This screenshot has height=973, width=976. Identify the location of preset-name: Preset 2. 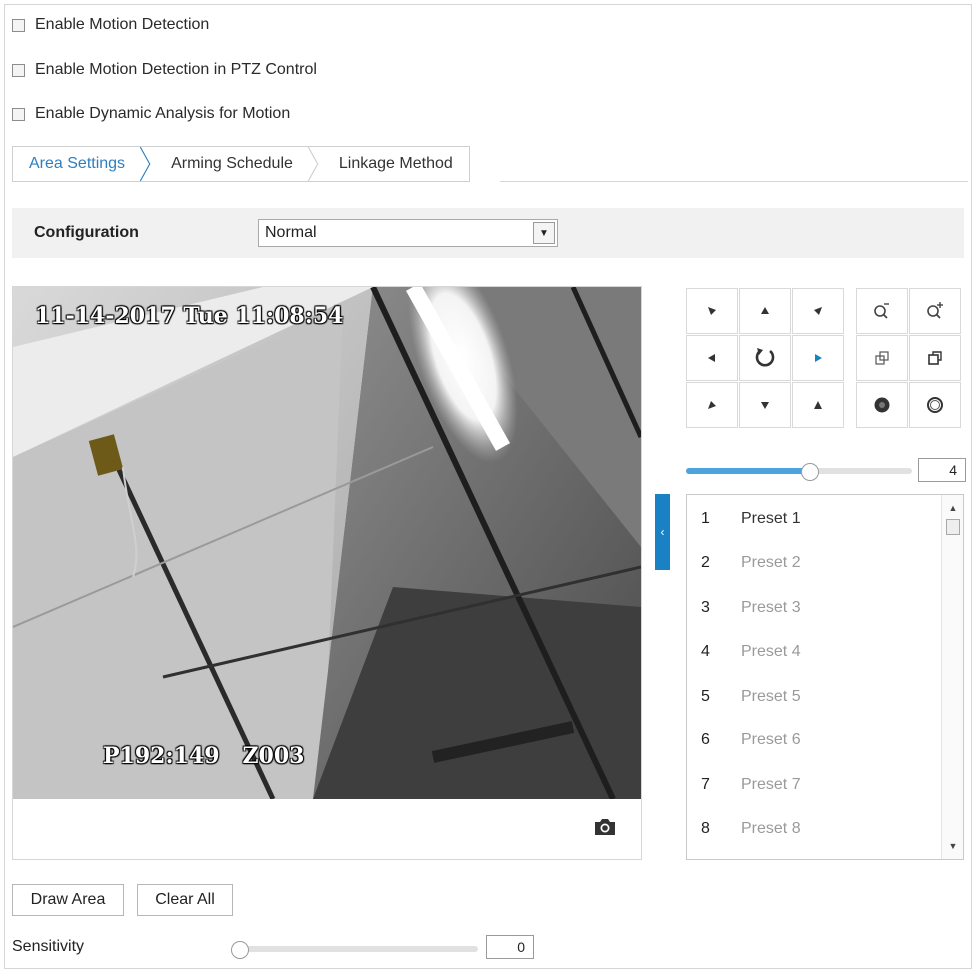
(771, 562).